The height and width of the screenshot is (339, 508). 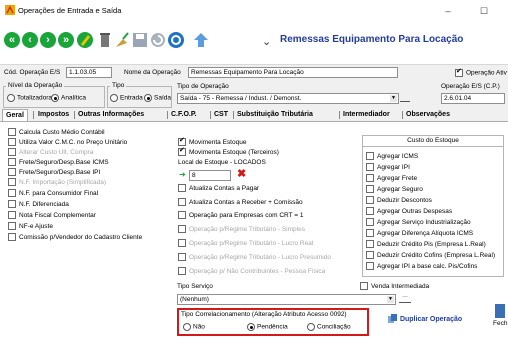 I want to click on previous-record-icon: ‹, so click(x=30, y=40).